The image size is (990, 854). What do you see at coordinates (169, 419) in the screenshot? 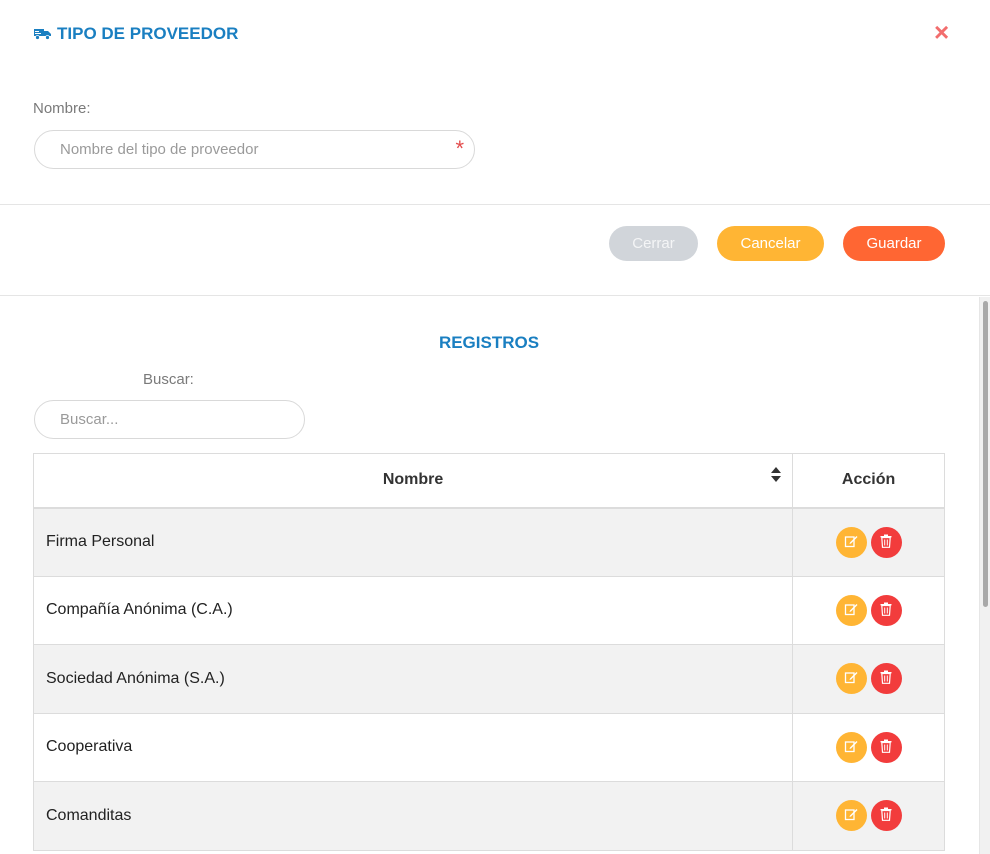
I see `search-input` at bounding box center [169, 419].